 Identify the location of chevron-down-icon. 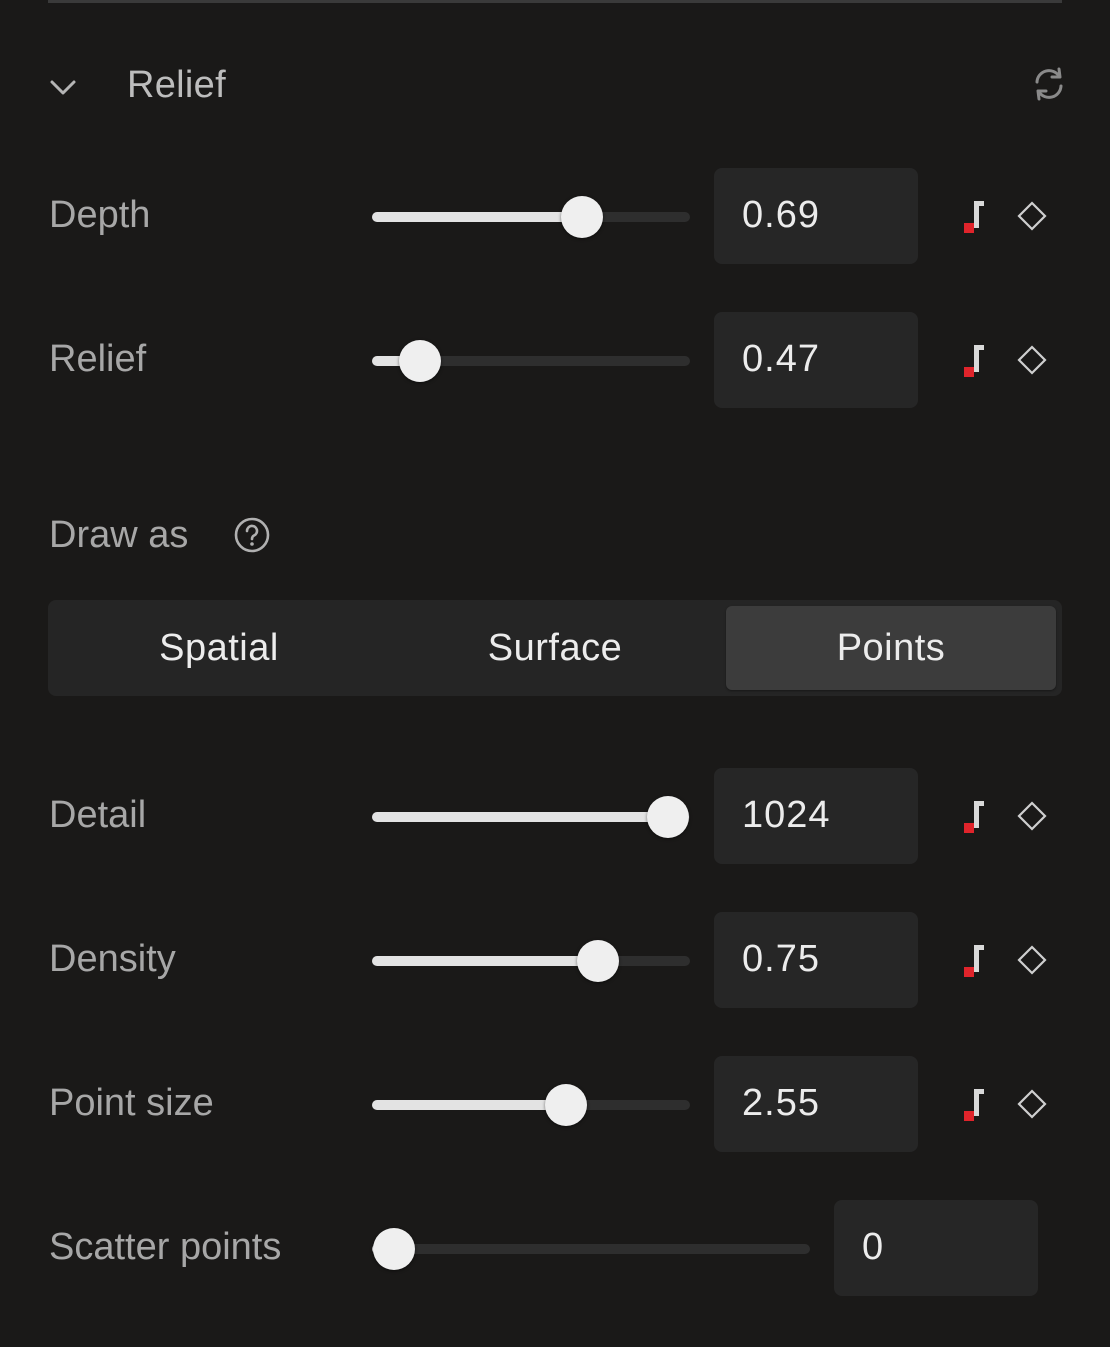
(63, 87).